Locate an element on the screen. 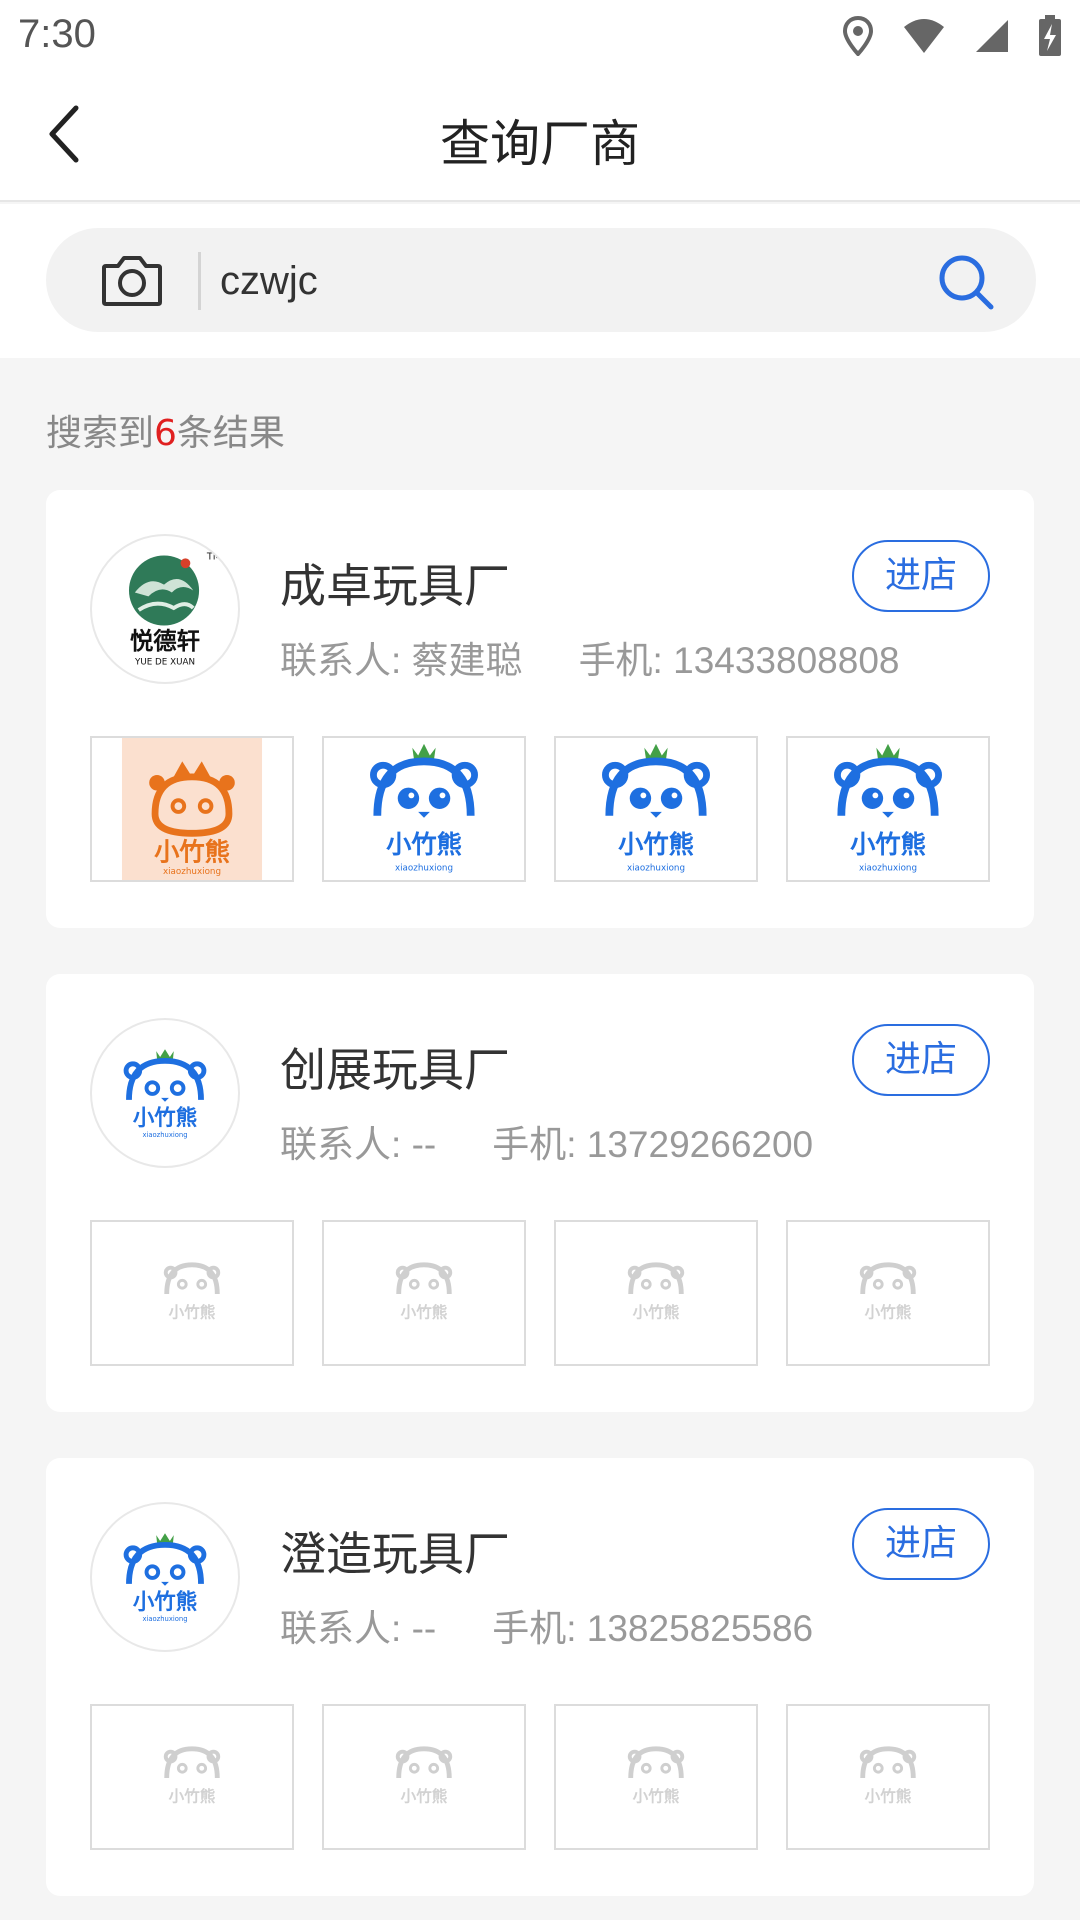 This screenshot has width=1080, height=1920. logo-subtext: YUE DE XUAN is located at coordinates (164, 662).